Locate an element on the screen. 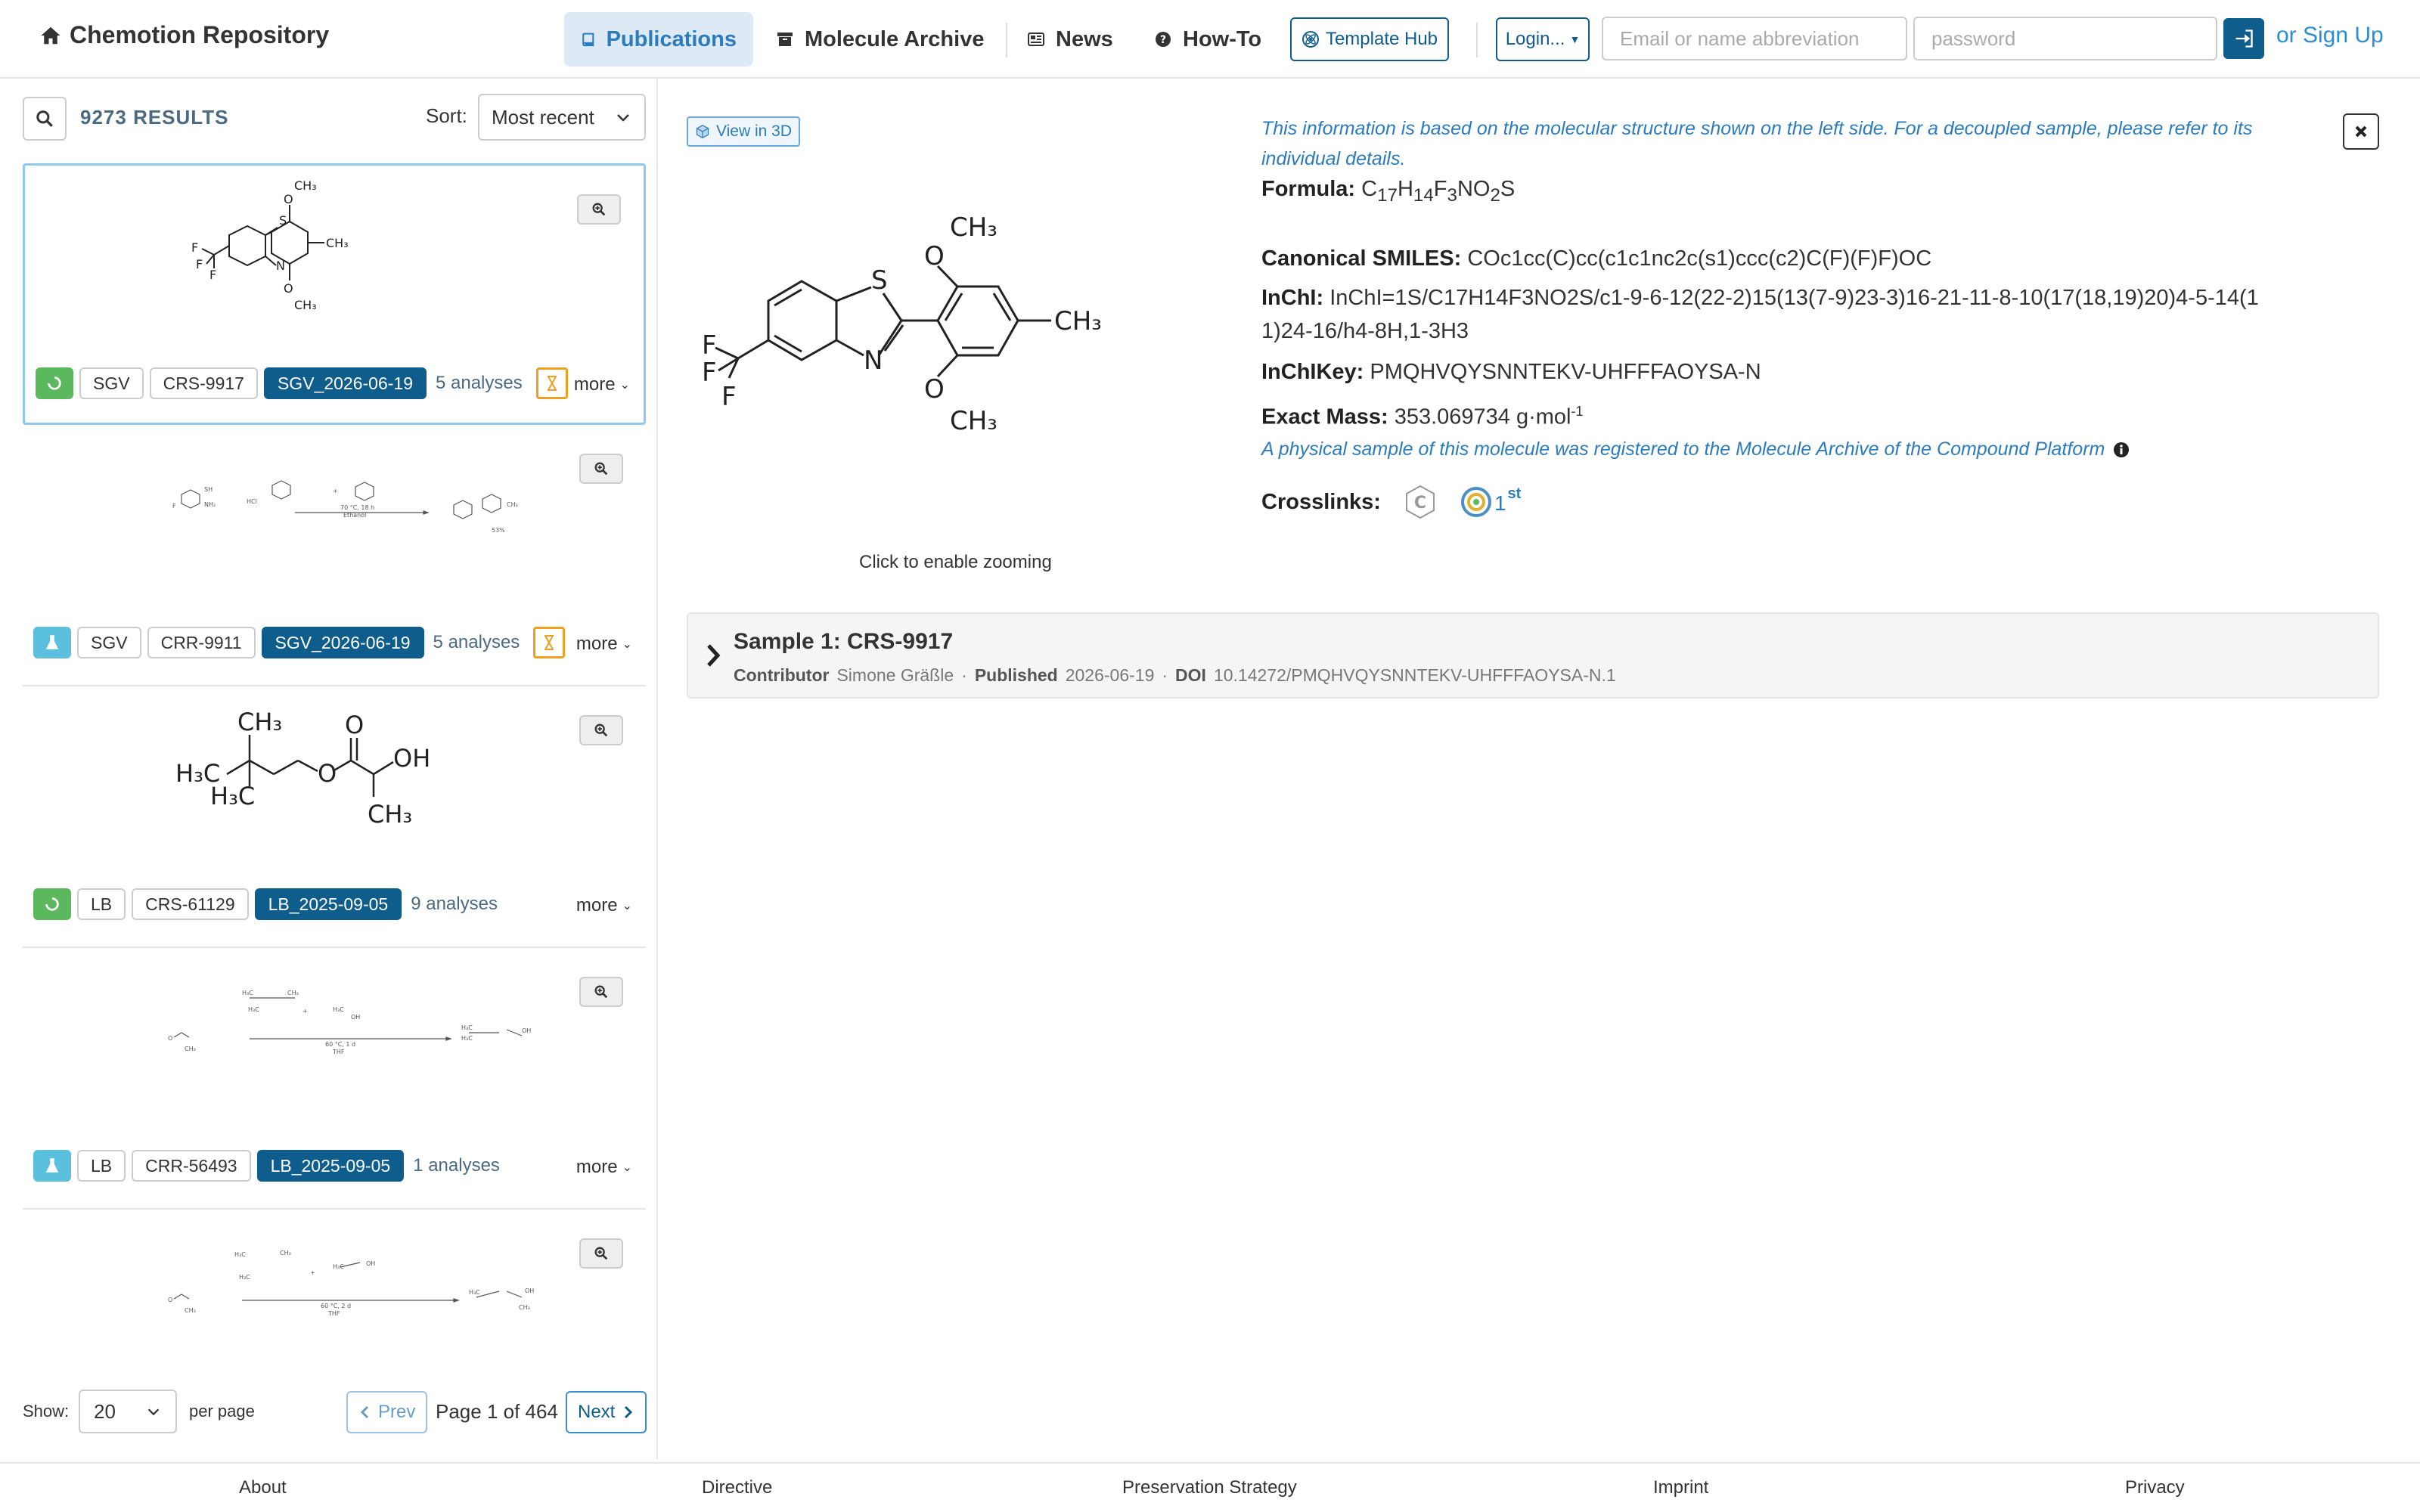 The image size is (2420, 1512). mass-label: Exact Mass: is located at coordinates (1324, 417).